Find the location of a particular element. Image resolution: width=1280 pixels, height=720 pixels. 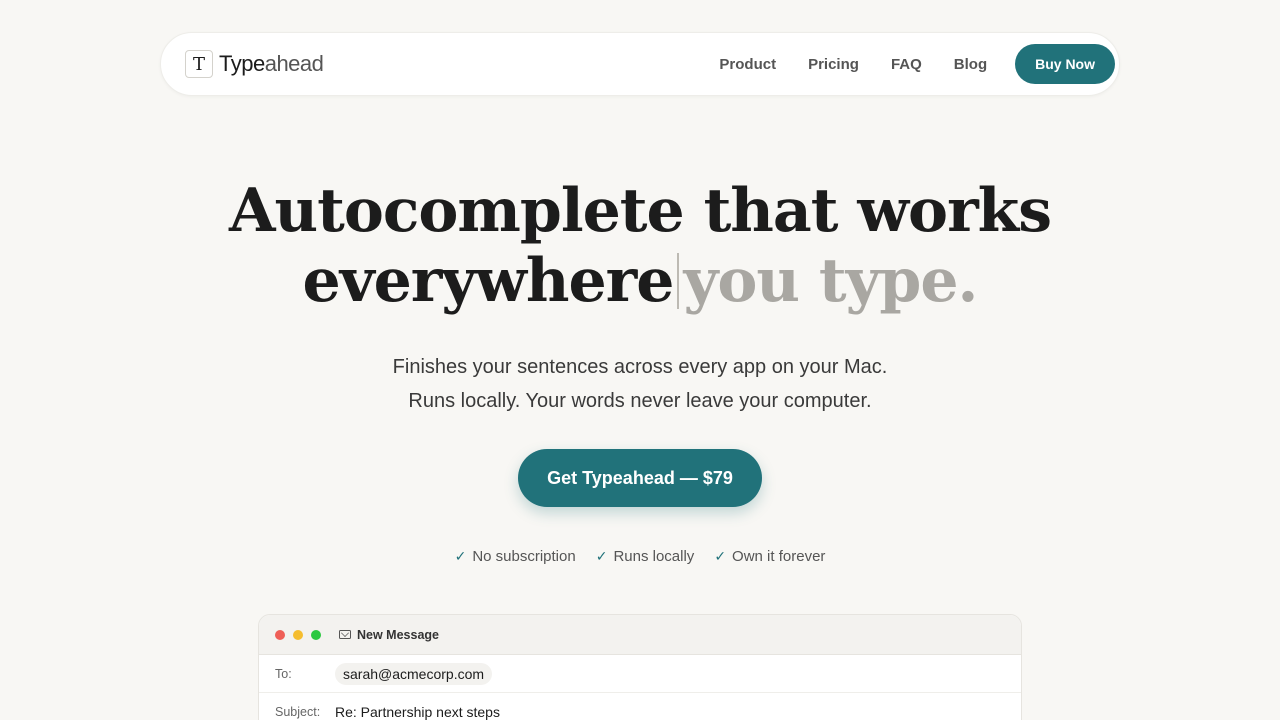

hero-title-typed: everywhere is located at coordinates (488, 281).